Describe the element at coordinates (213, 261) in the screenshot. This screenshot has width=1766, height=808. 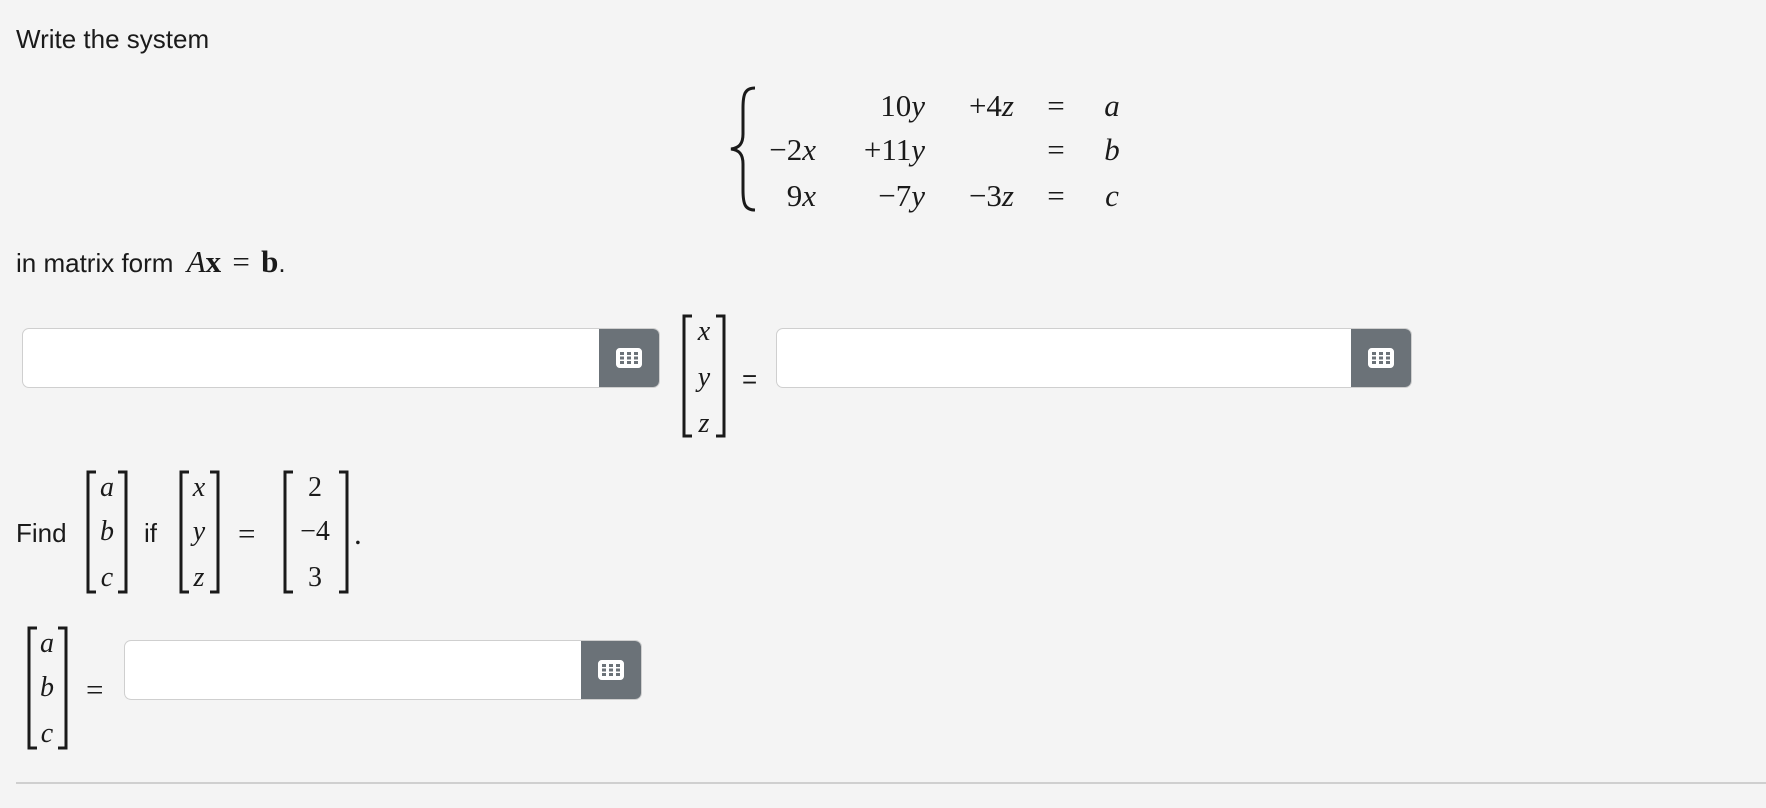
I see `prompt-math-x: x` at that location.